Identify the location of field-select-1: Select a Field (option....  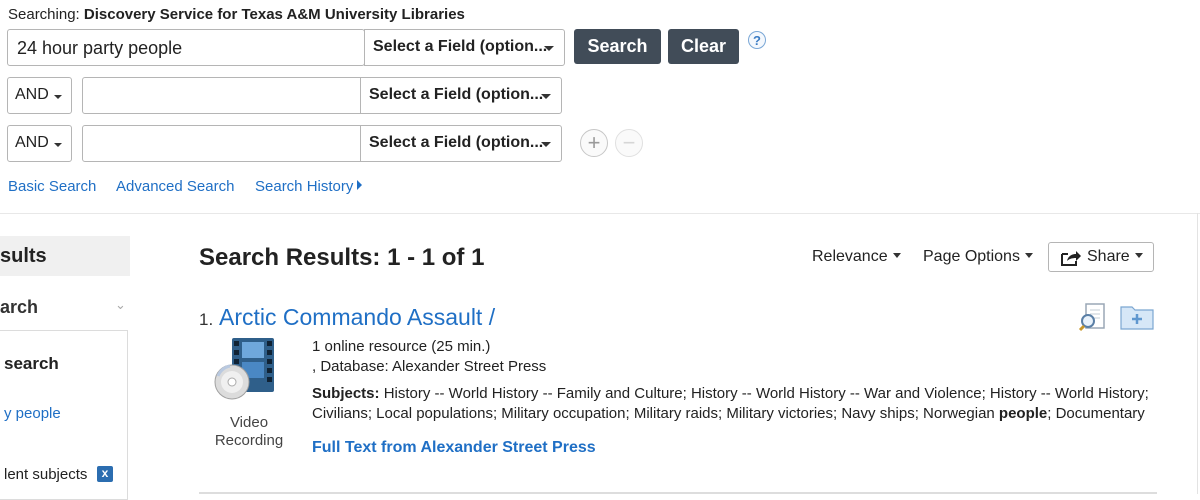
(464, 47).